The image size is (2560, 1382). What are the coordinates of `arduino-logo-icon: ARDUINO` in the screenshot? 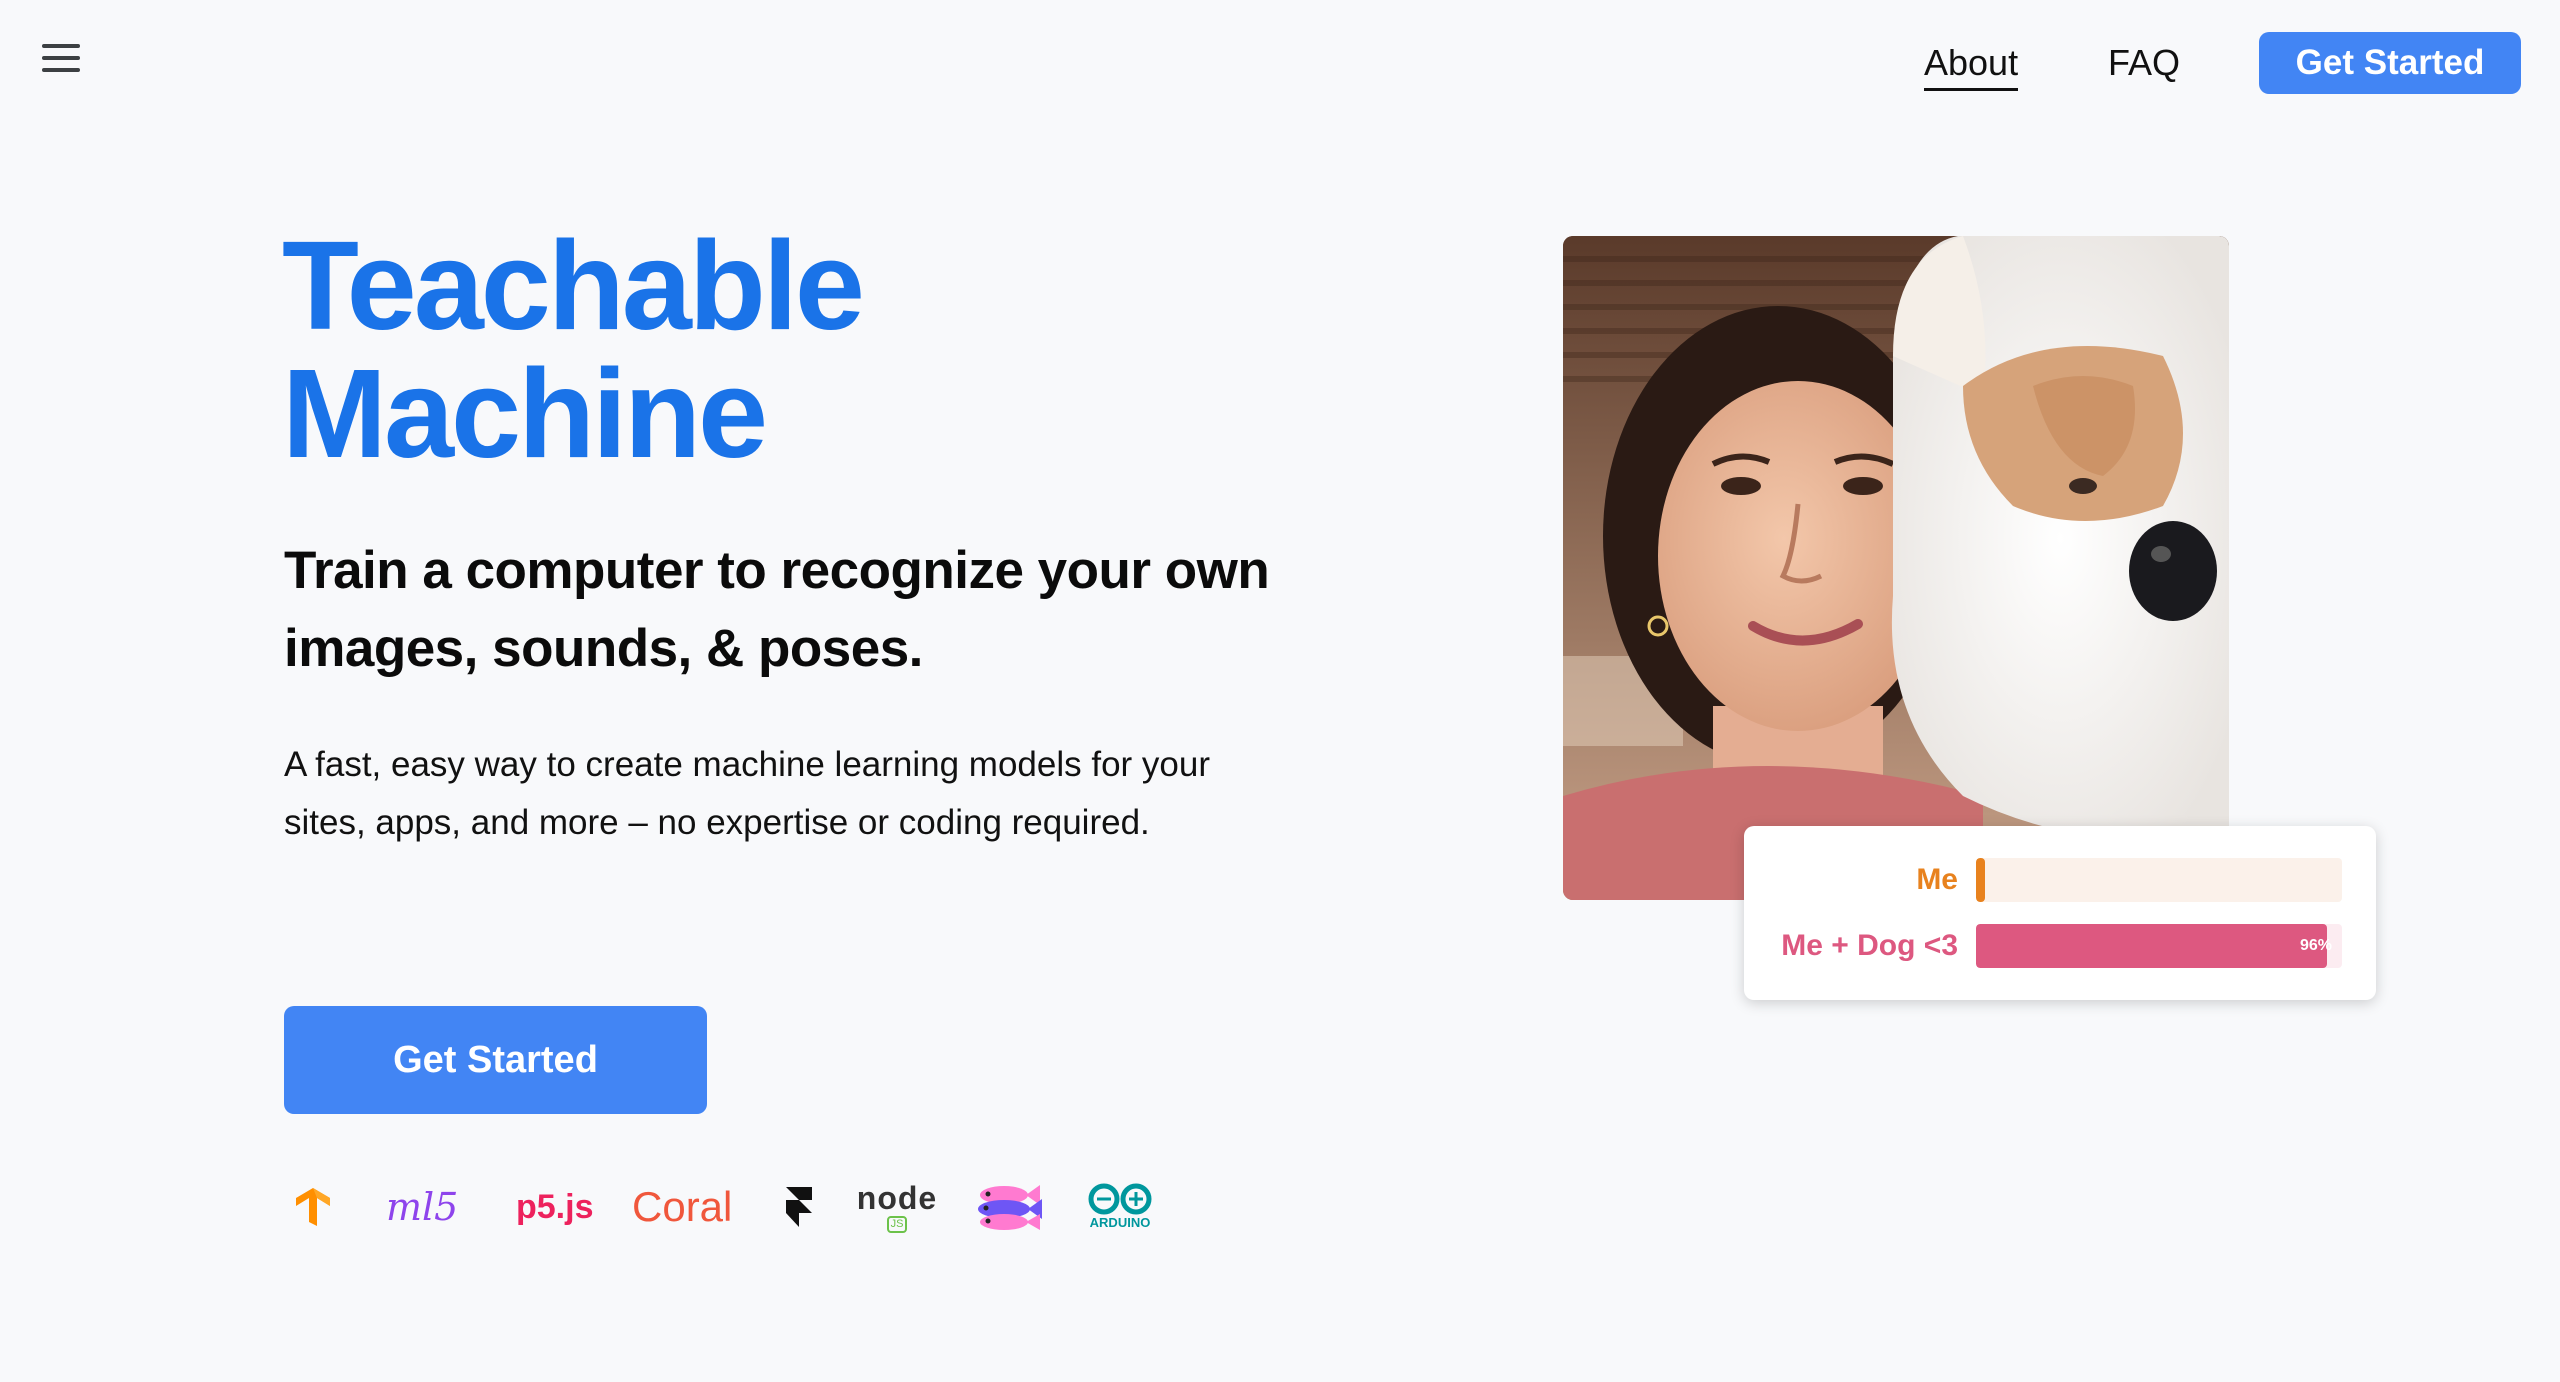 It's located at (1120, 1207).